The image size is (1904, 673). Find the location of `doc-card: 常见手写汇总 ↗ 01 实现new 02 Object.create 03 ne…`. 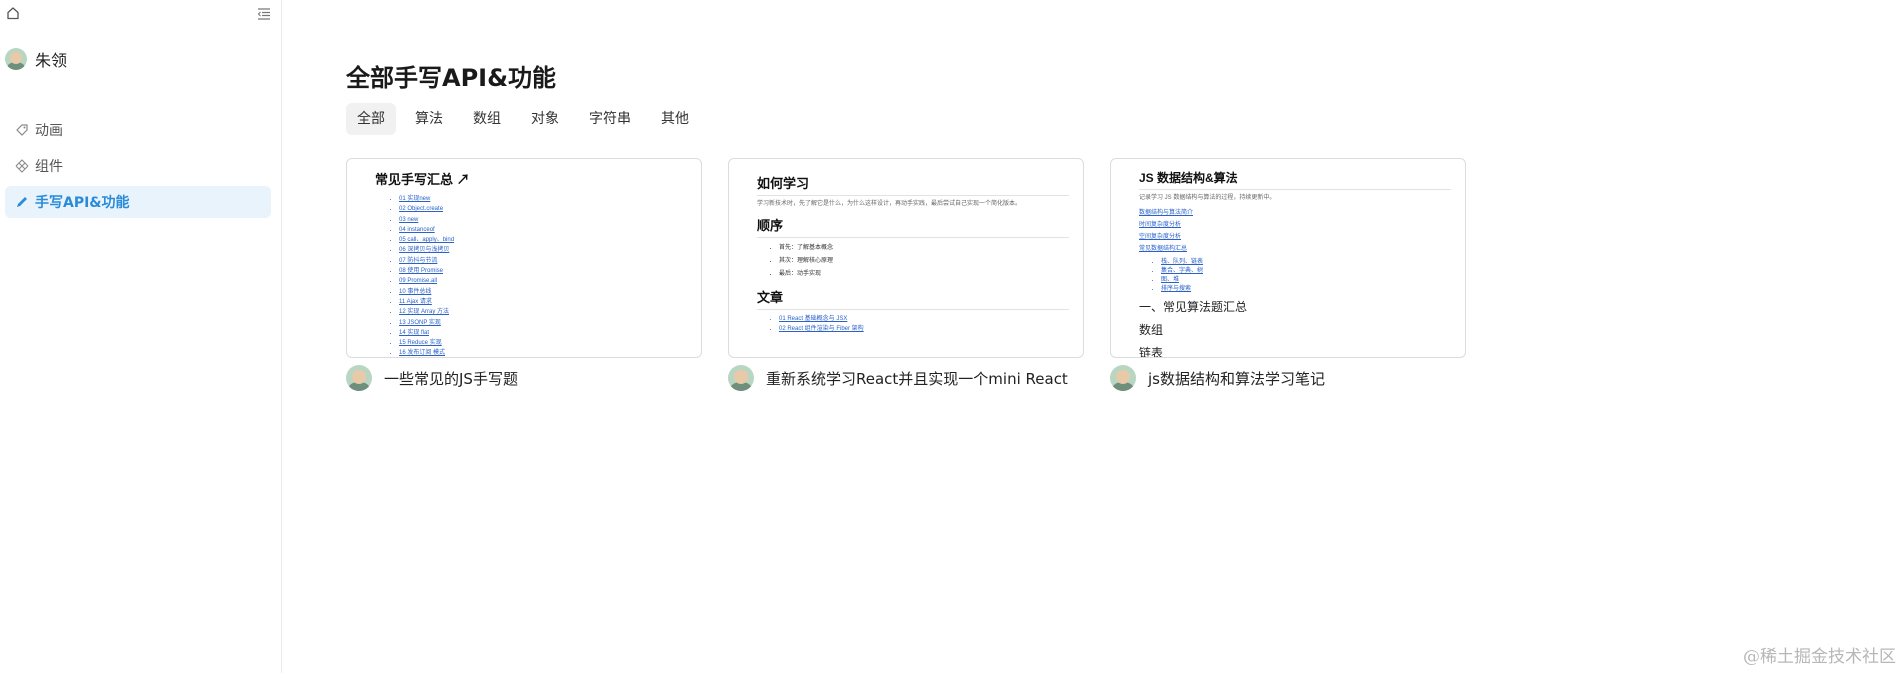

doc-card: 常见手写汇总 ↗ 01 实现new 02 Object.create 03 ne… is located at coordinates (524, 274).